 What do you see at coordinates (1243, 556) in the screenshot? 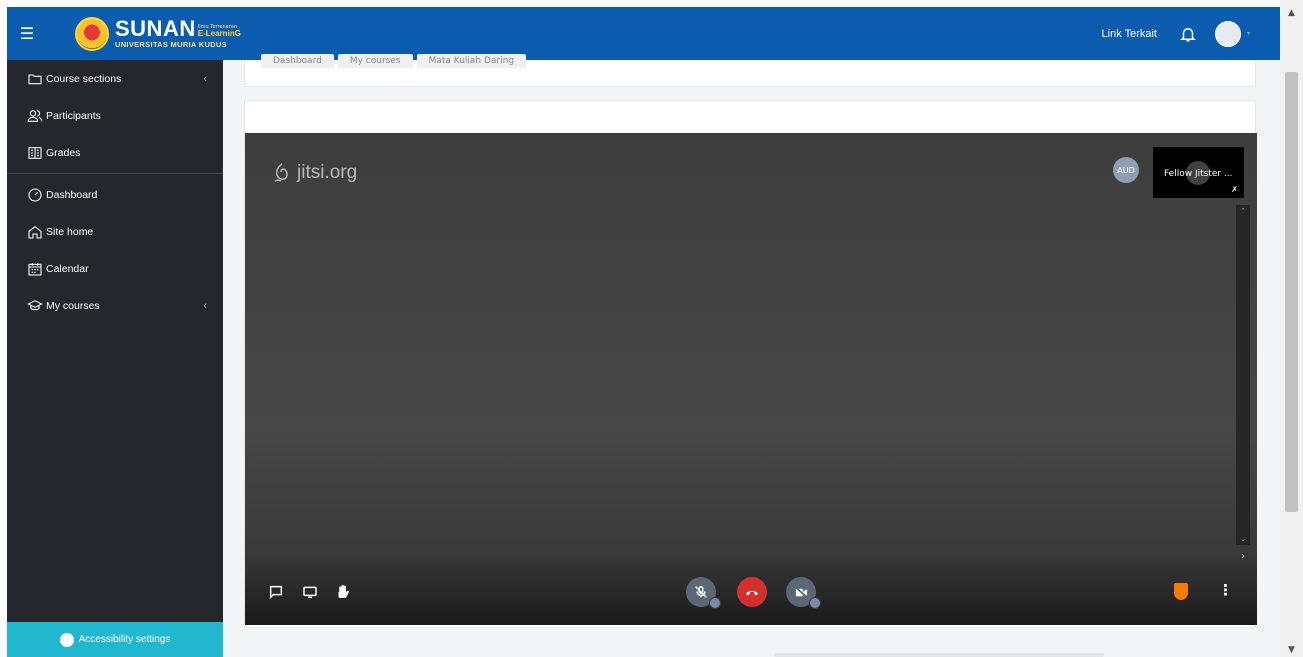
I see `chevron-right-icon: ›` at bounding box center [1243, 556].